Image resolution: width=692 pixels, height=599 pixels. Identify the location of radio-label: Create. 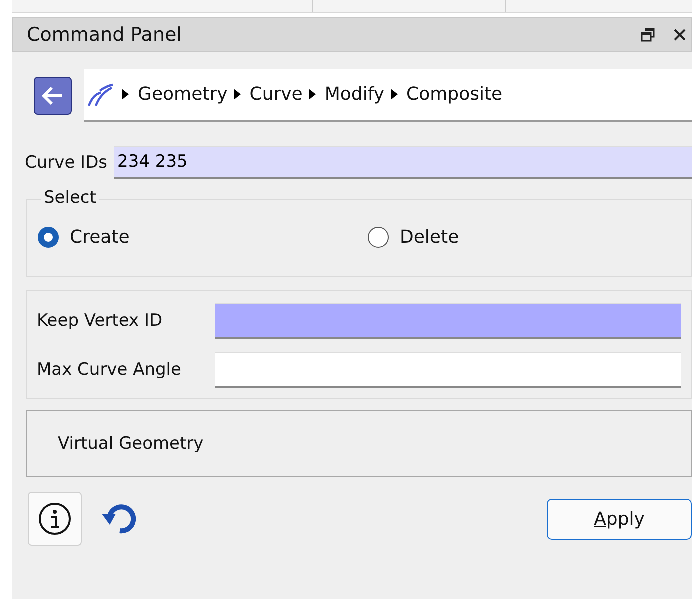
(100, 237).